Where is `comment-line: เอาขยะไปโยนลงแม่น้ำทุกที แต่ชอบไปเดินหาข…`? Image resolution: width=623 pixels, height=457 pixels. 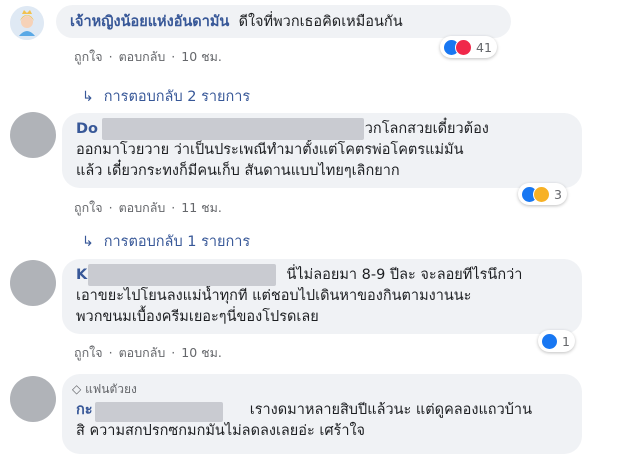 comment-line: เอาขยะไปโยนลงแม่น้ำทุกที แต่ชอบไปเดินหาข… is located at coordinates (274, 296).